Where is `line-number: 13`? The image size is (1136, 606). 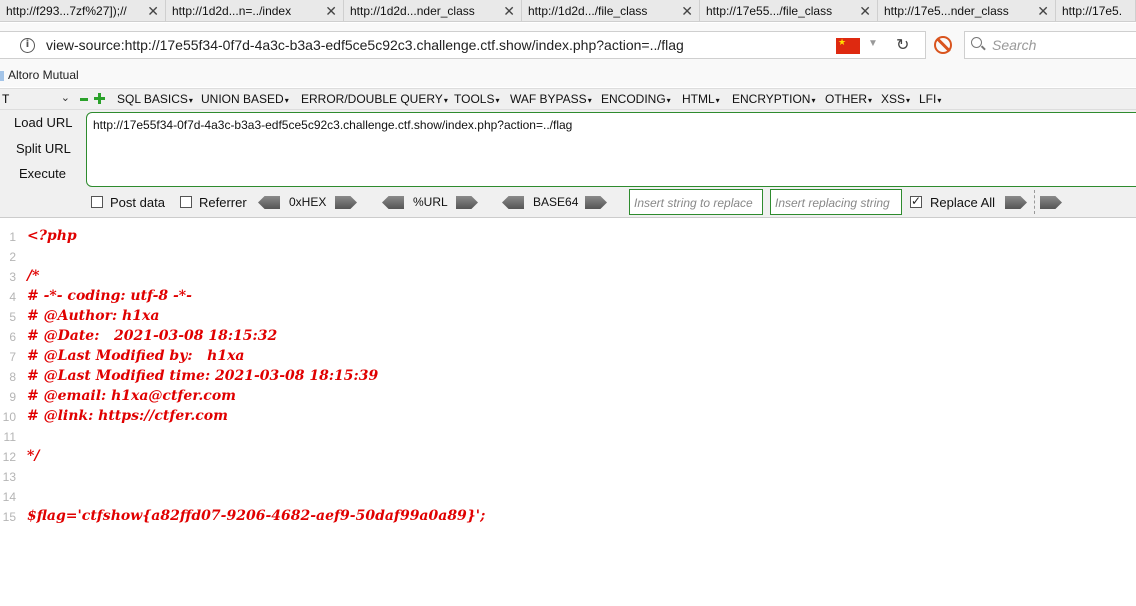
line-number: 13 is located at coordinates (9, 477).